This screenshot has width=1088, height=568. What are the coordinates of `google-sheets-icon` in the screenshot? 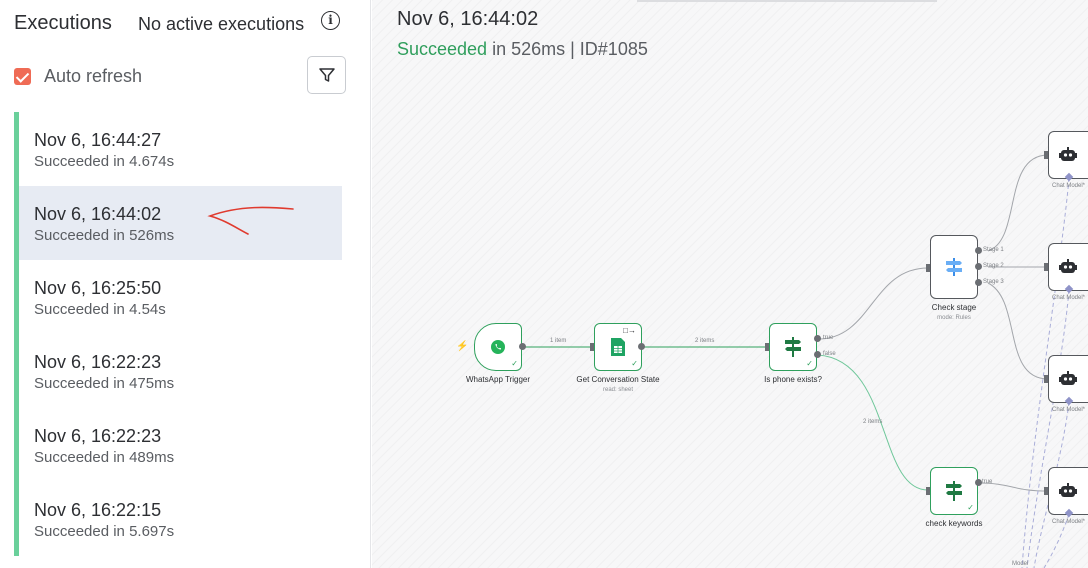 It's located at (618, 347).